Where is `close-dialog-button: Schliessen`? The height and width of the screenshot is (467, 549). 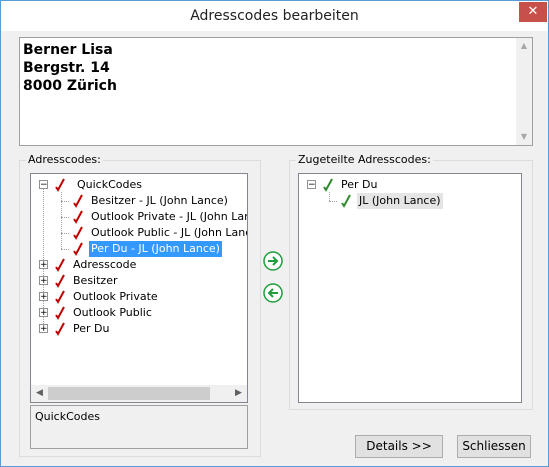
close-dialog-button: Schliessen is located at coordinates (494, 446).